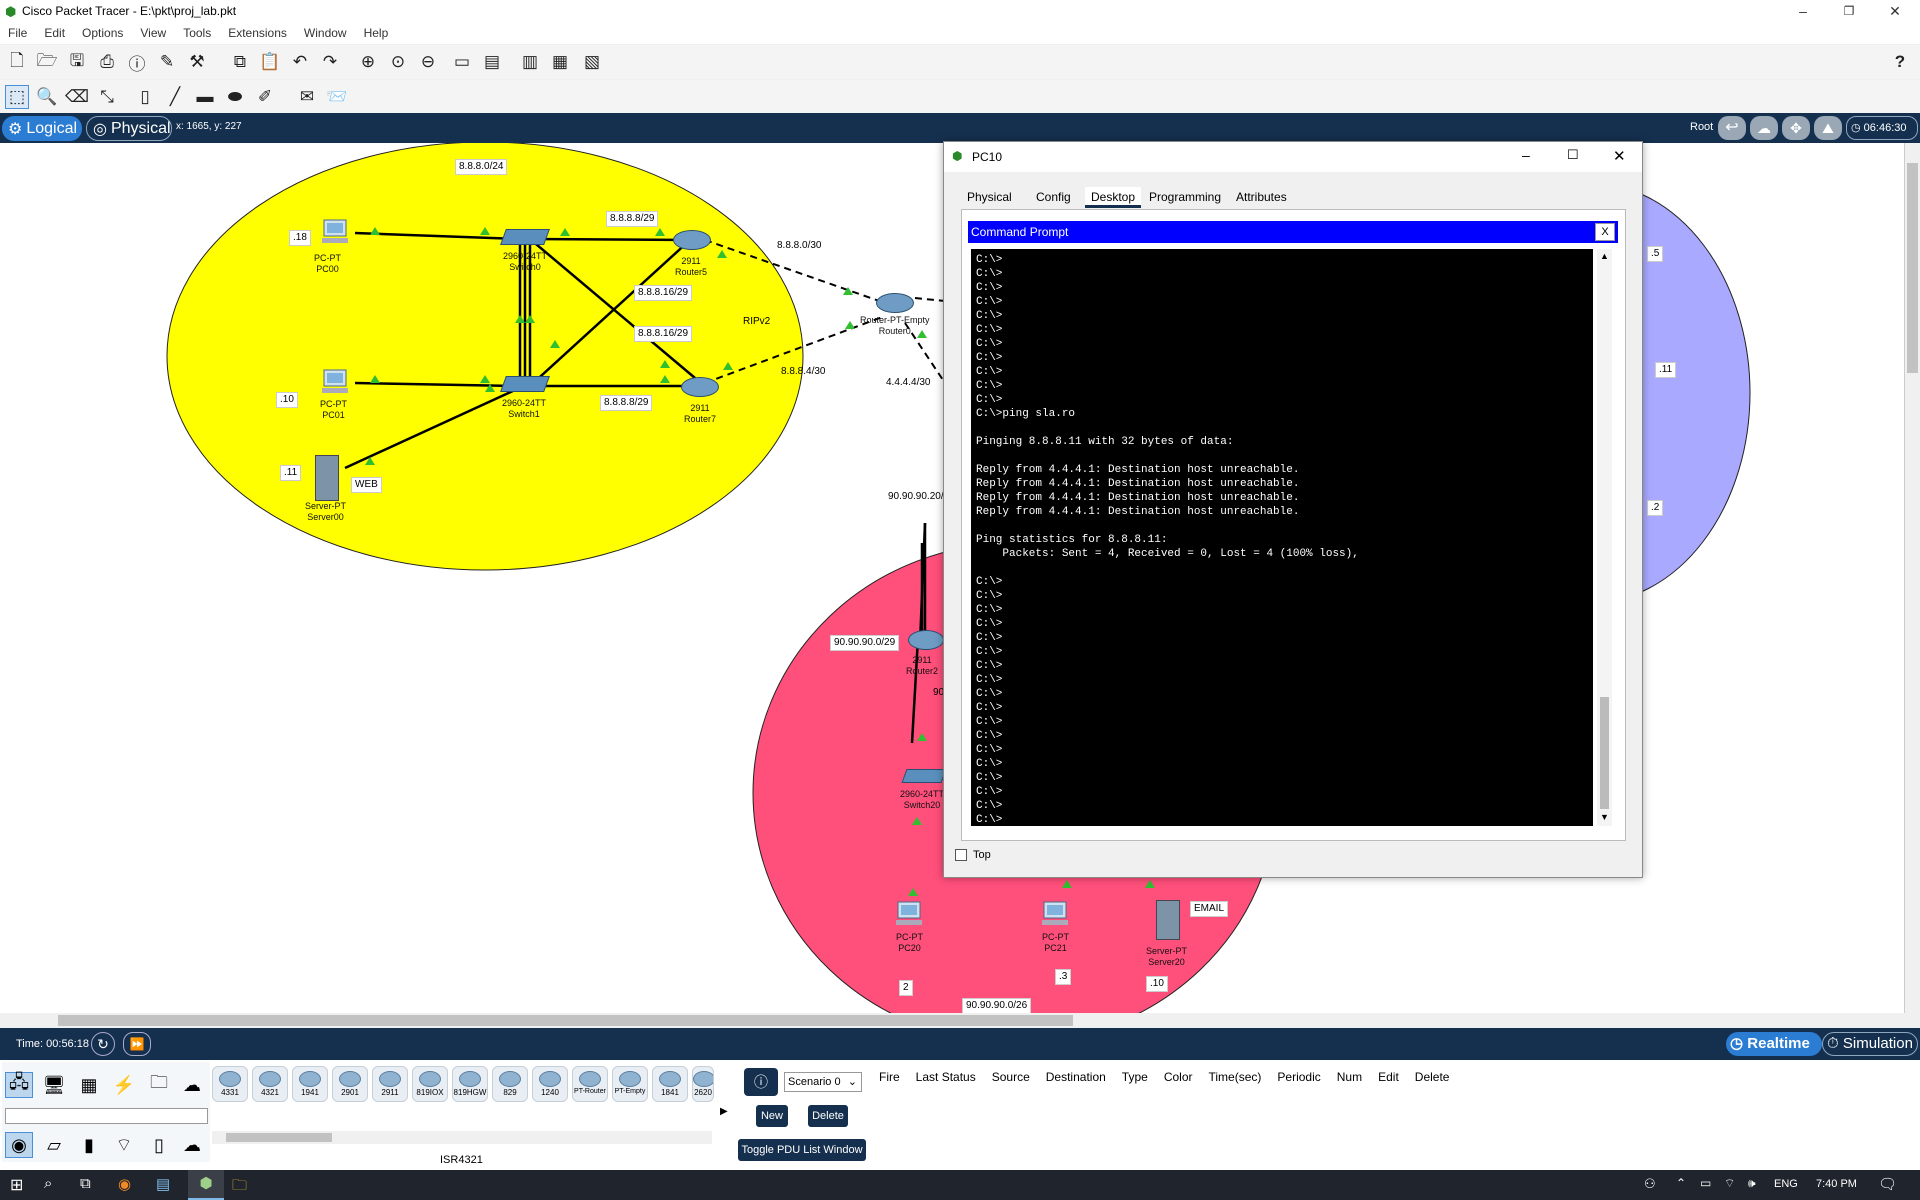 This screenshot has height=1200, width=1920. What do you see at coordinates (77, 97) in the screenshot?
I see `delete-icon: ⌫` at bounding box center [77, 97].